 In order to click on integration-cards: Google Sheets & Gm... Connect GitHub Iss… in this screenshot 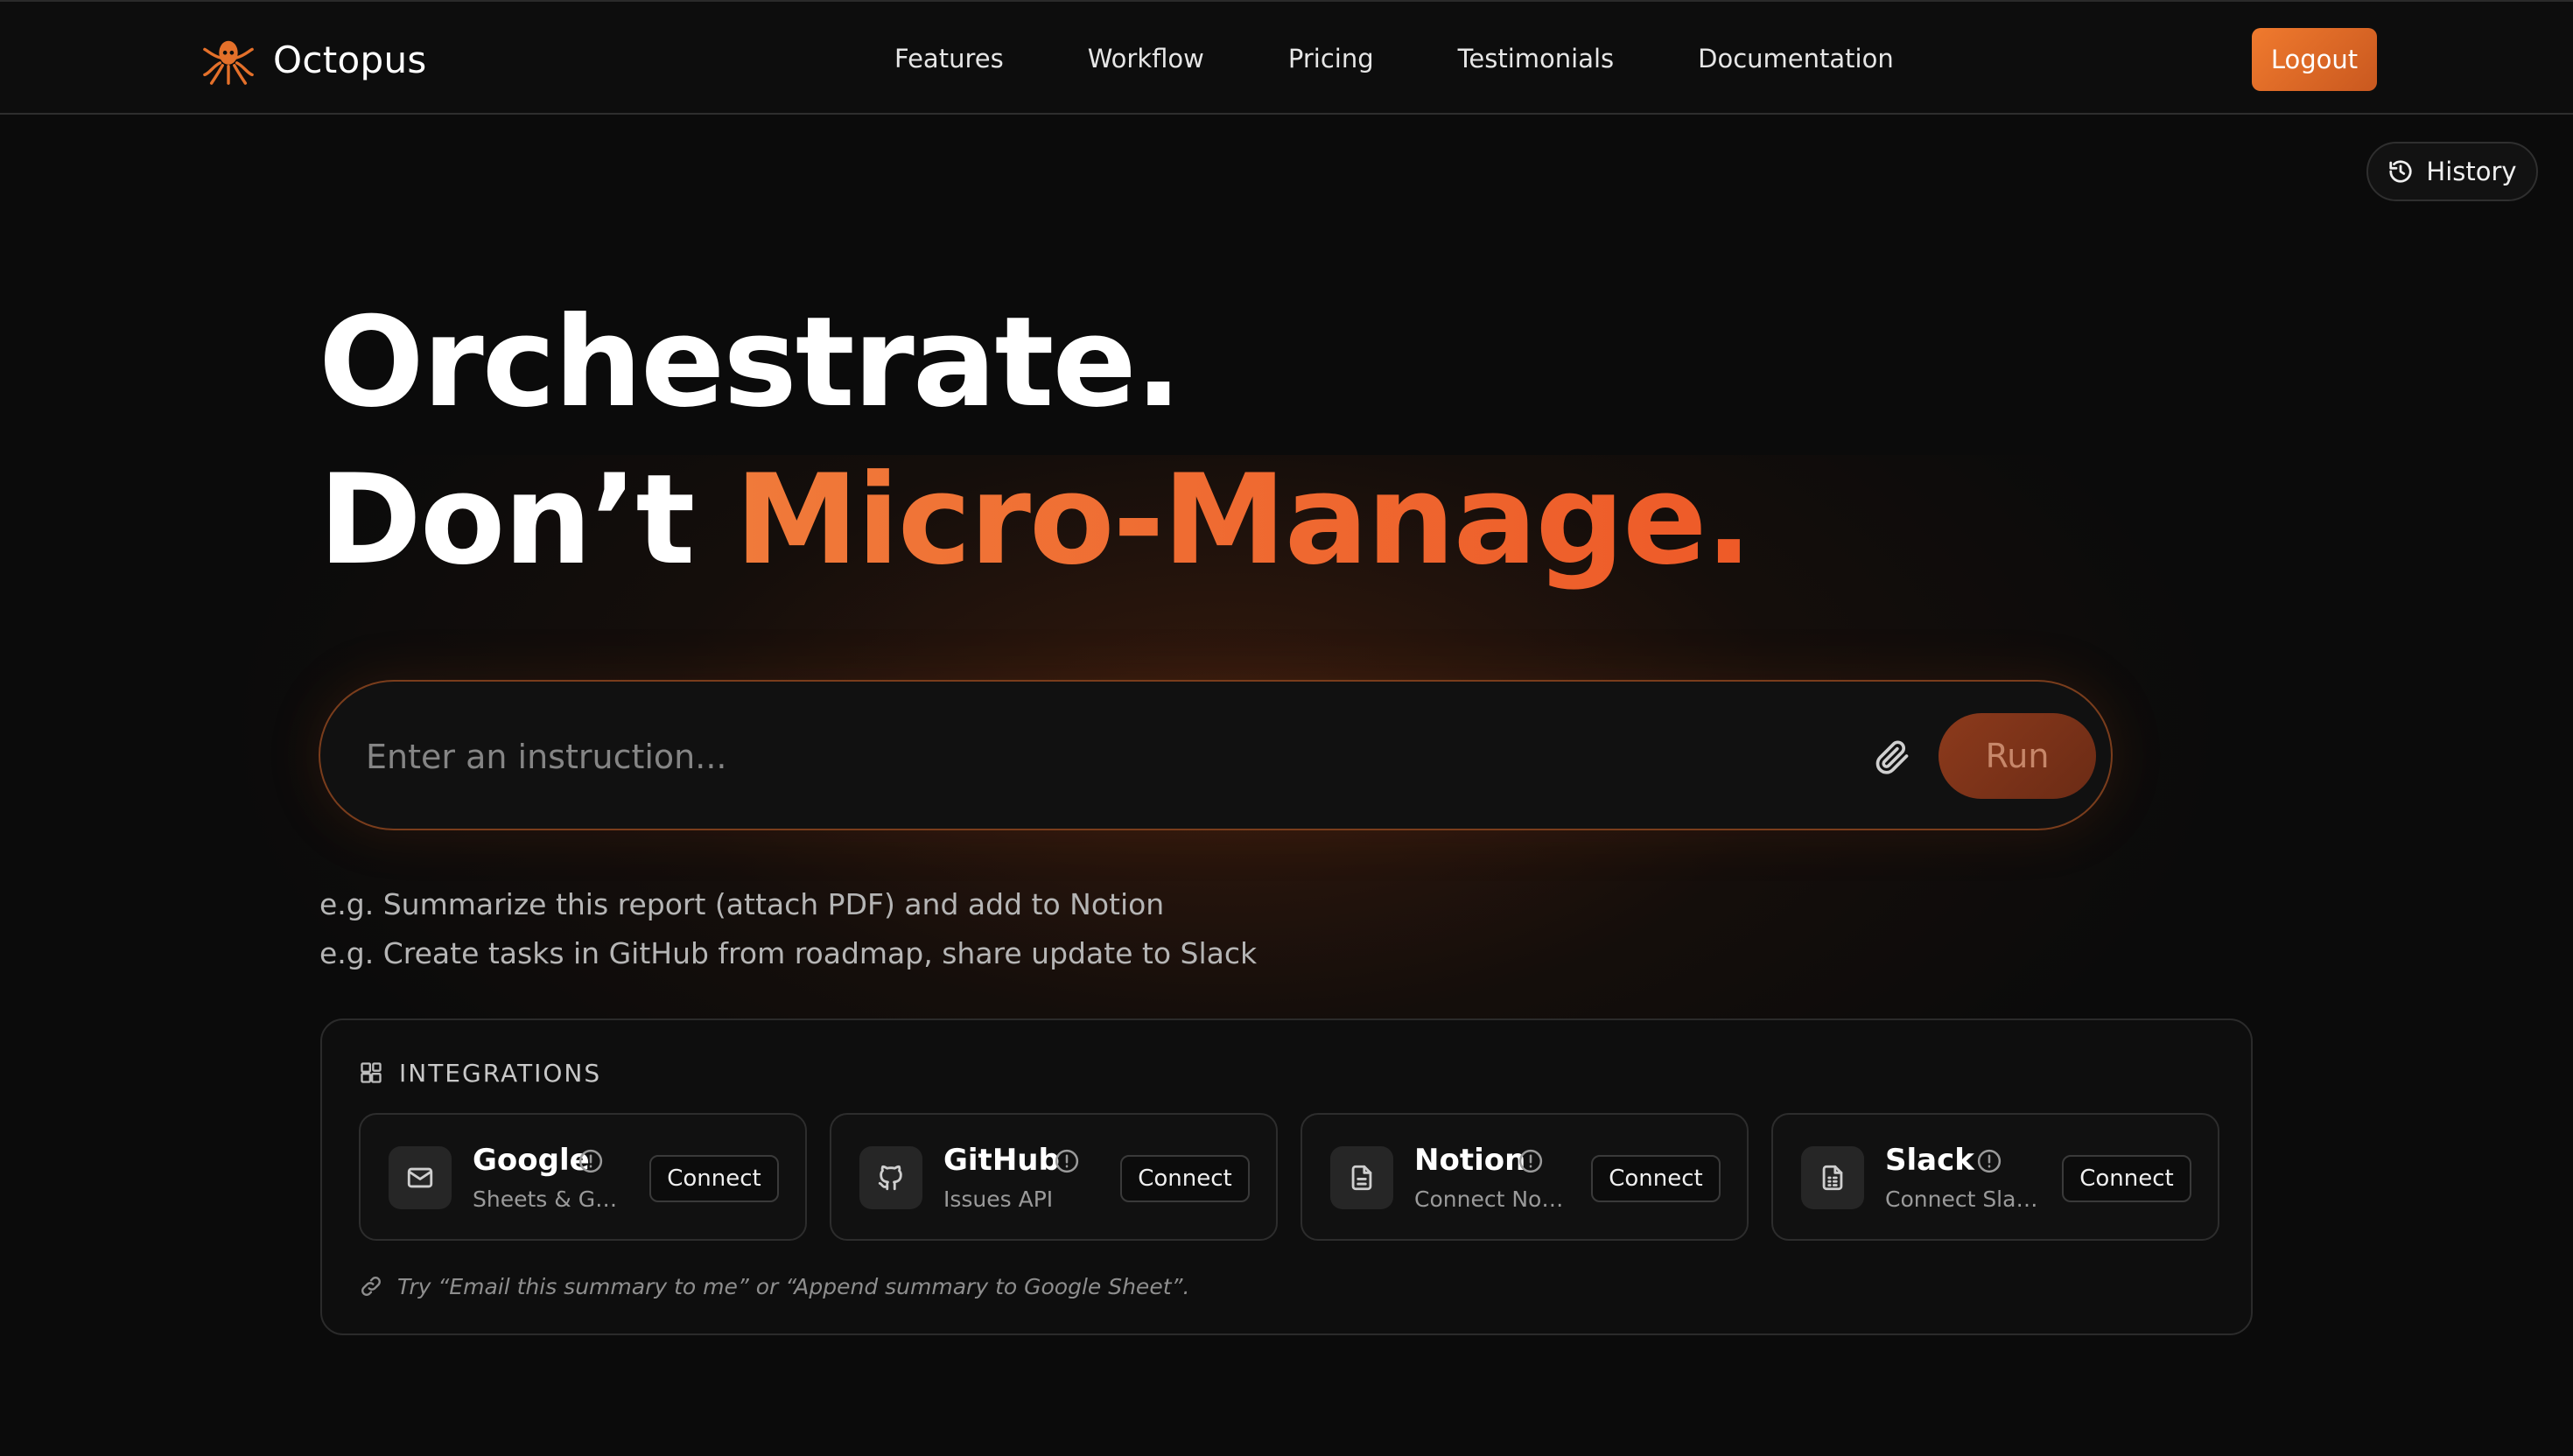, I will do `click(1289, 1177)`.